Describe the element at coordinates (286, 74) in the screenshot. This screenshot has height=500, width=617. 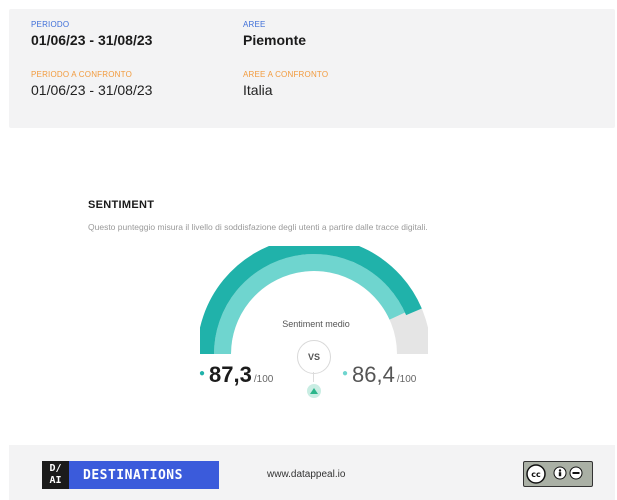
I see `compare-areas-label: AREE A CONFRONTO` at that location.